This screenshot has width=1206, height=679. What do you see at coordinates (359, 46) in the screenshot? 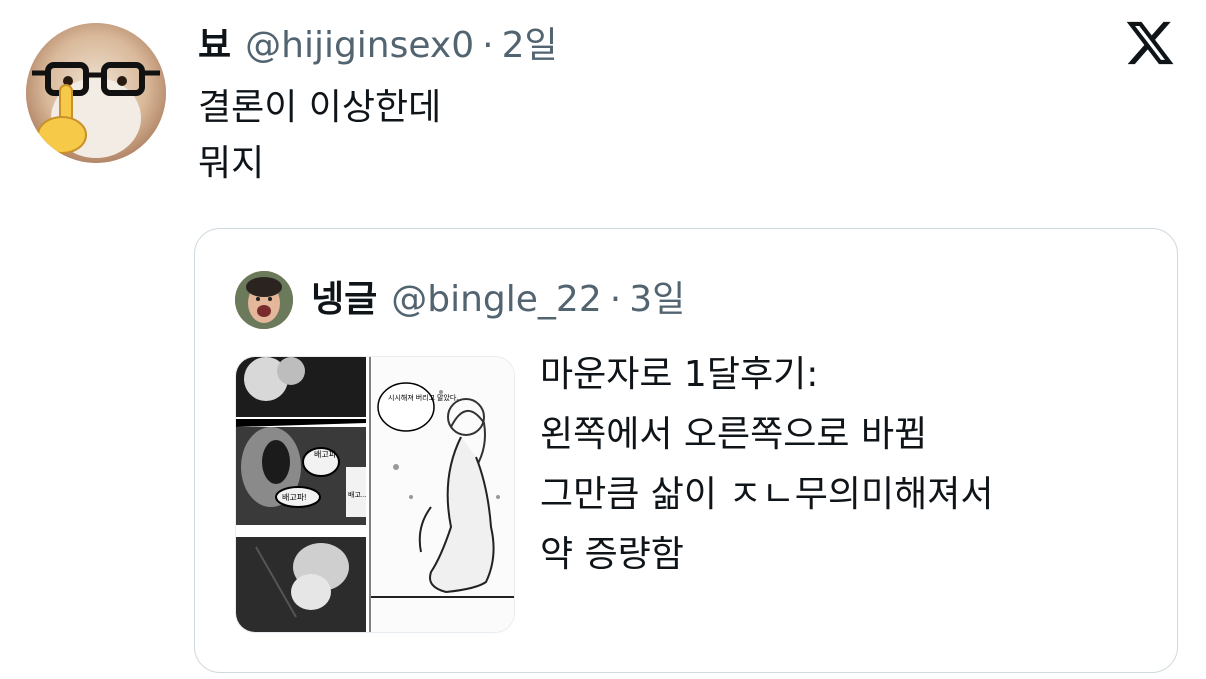
I see `author-handle: @hijiginsex0` at bounding box center [359, 46].